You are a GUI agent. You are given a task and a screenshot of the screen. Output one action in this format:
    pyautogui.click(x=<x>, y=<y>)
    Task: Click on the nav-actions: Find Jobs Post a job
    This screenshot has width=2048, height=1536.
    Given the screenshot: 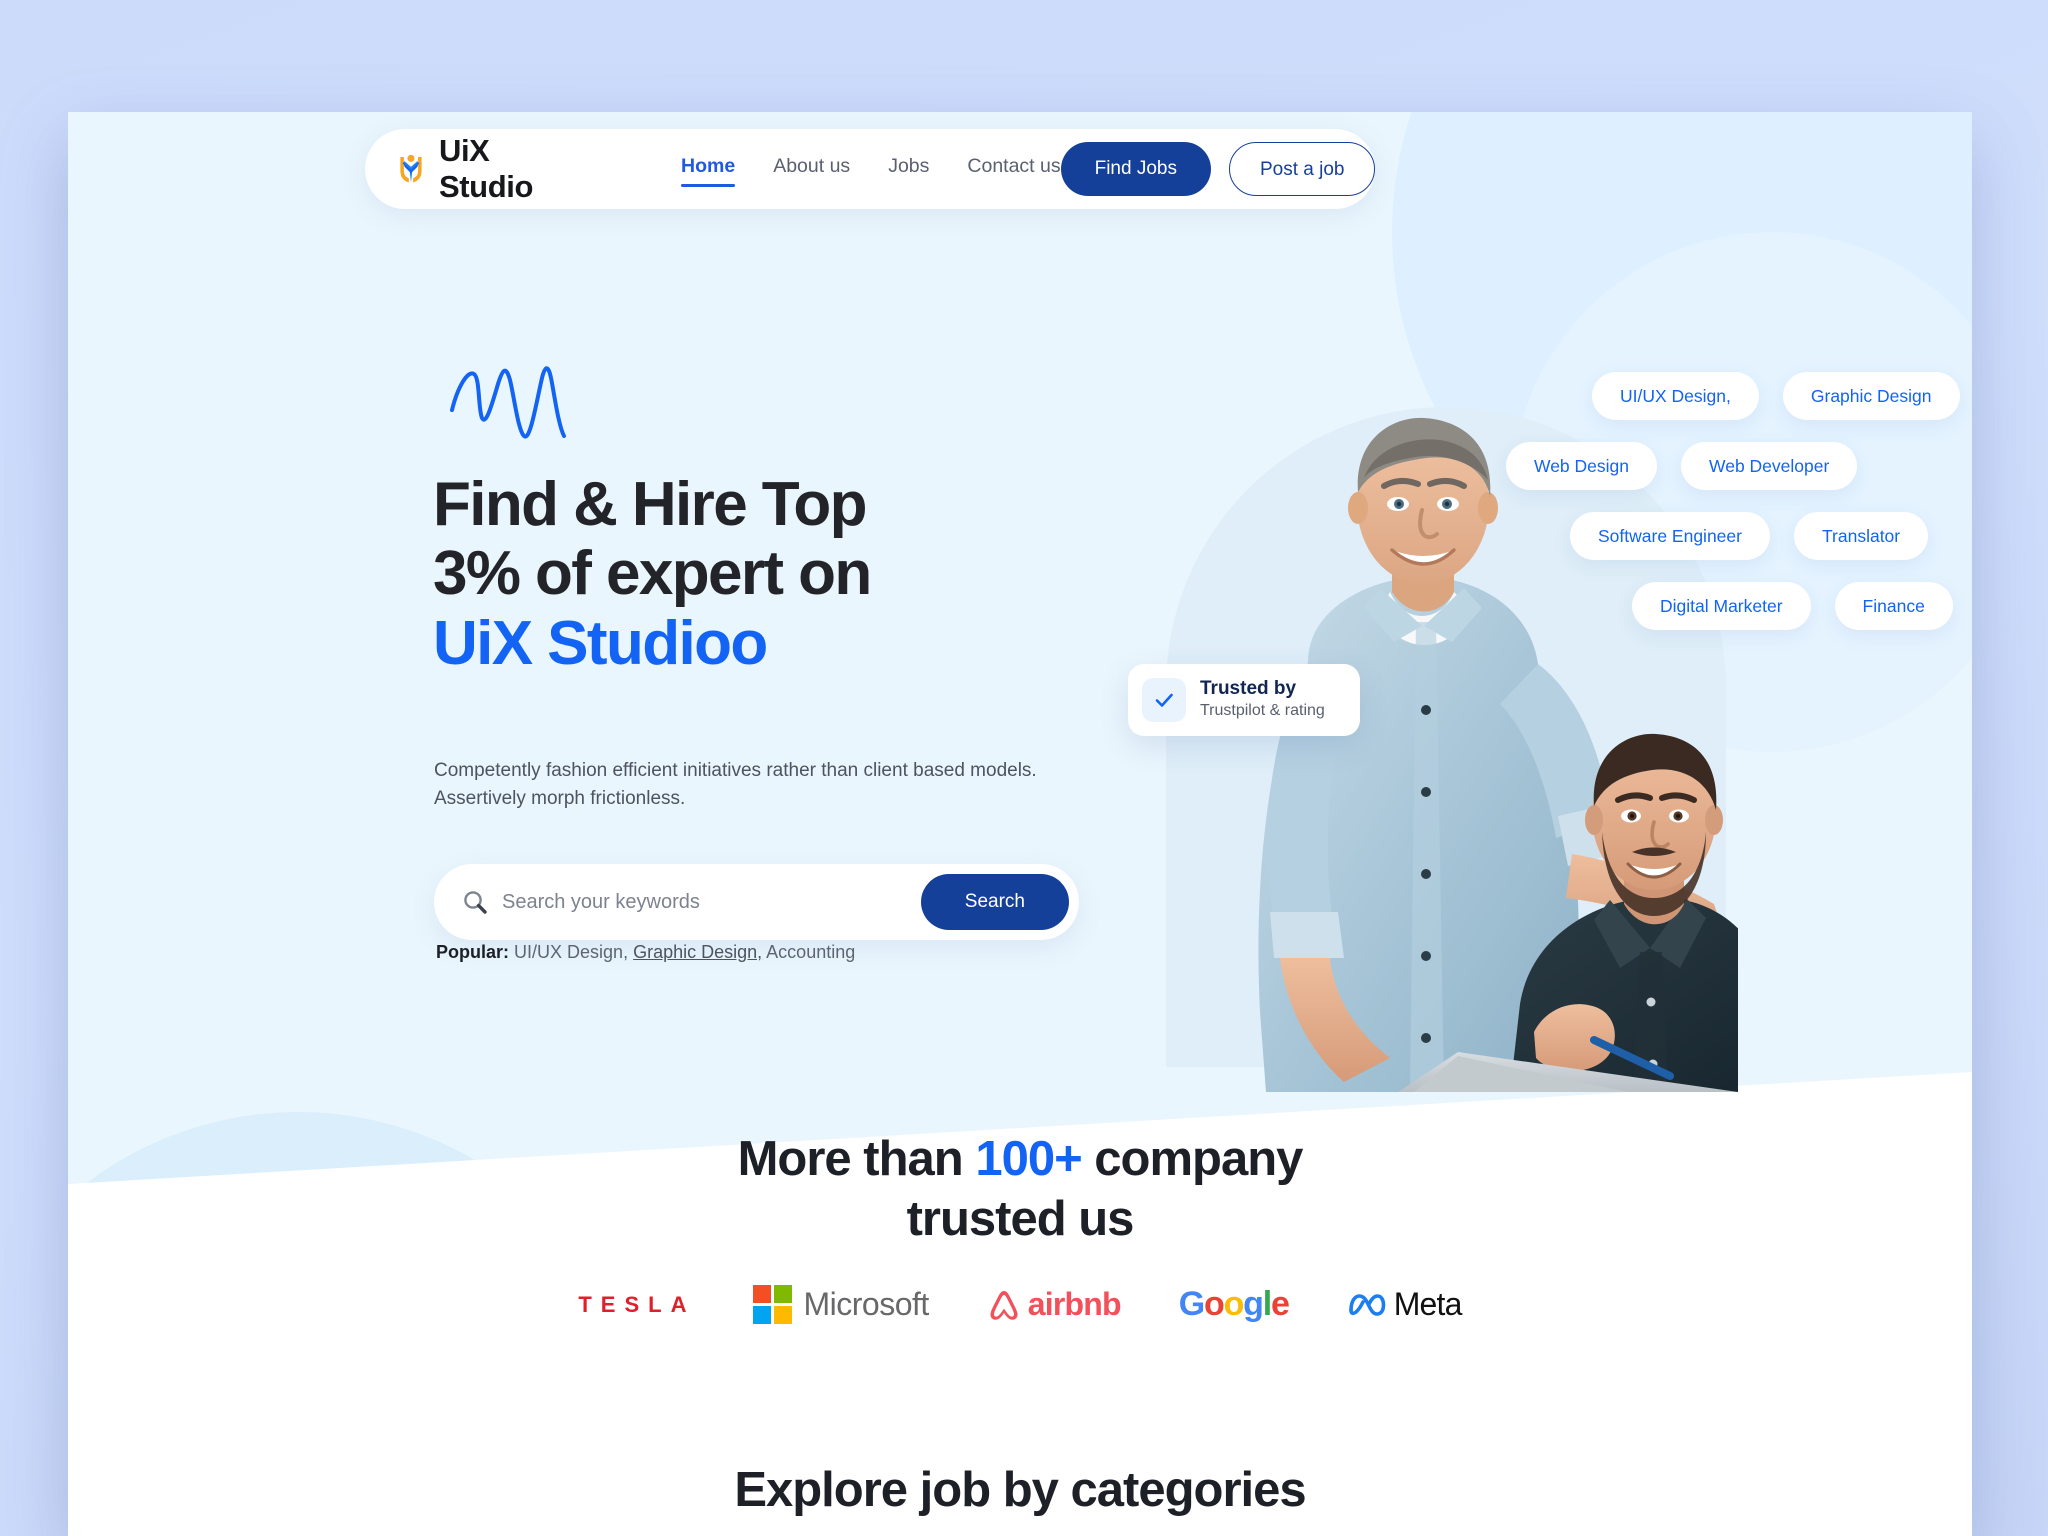 What is the action you would take?
    pyautogui.click(x=1218, y=169)
    